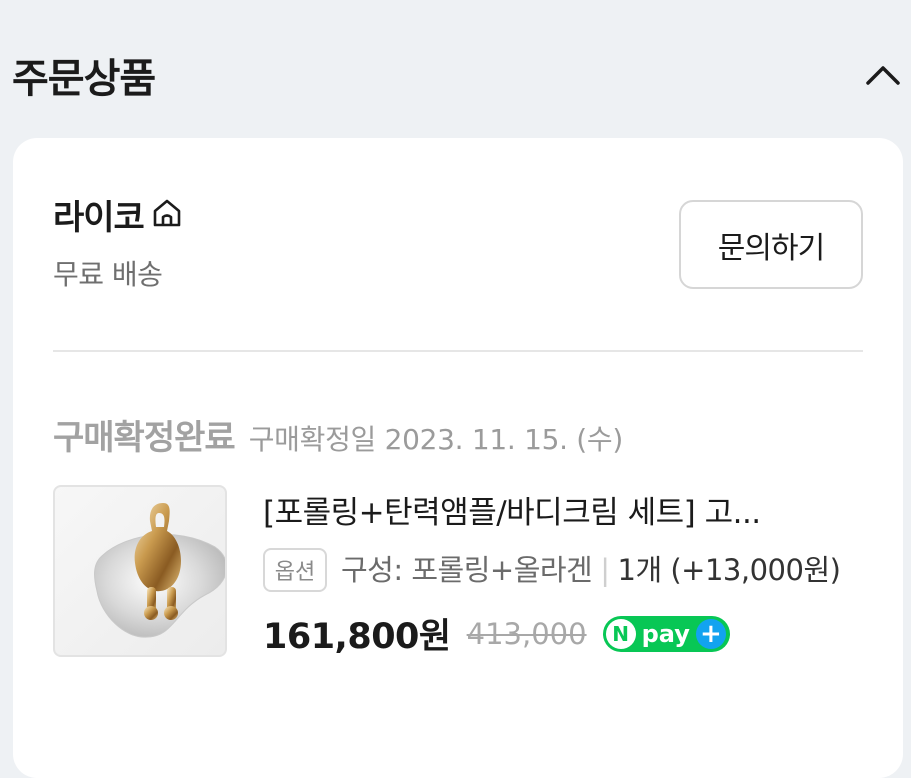 This screenshot has height=778, width=911. What do you see at coordinates (458, 351) in the screenshot?
I see `divider` at bounding box center [458, 351].